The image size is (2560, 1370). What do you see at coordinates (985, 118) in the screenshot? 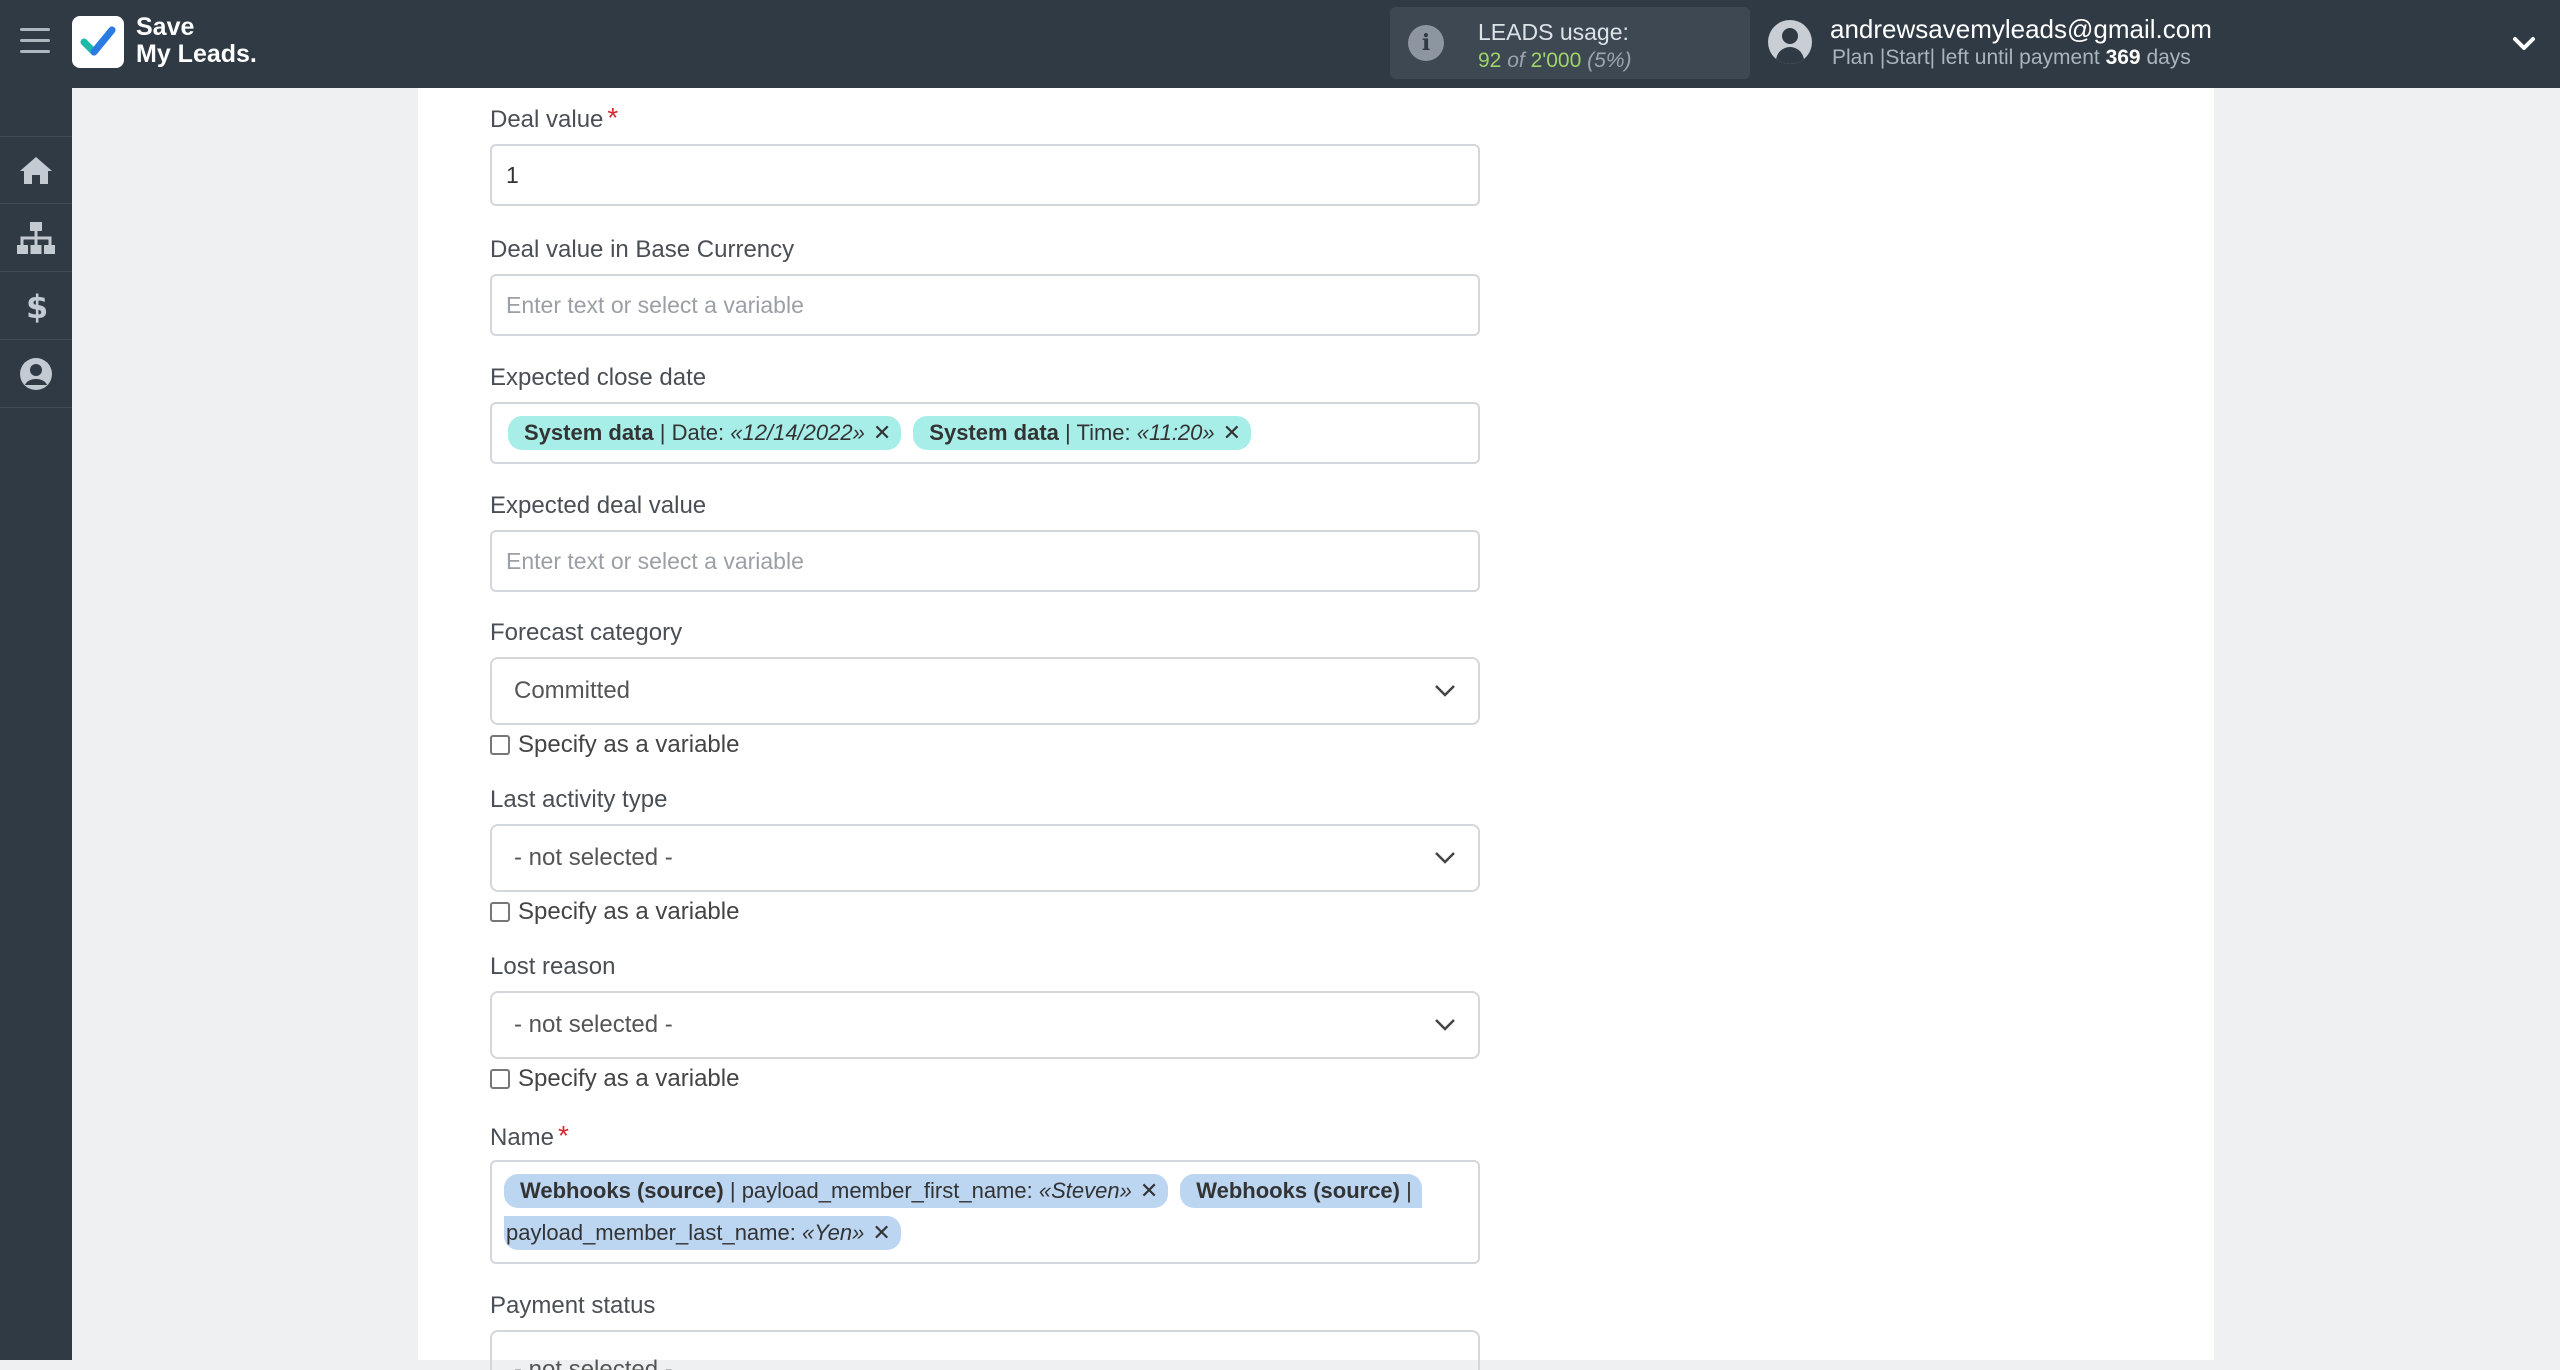
I see `deal-value-label: Deal value *` at bounding box center [985, 118].